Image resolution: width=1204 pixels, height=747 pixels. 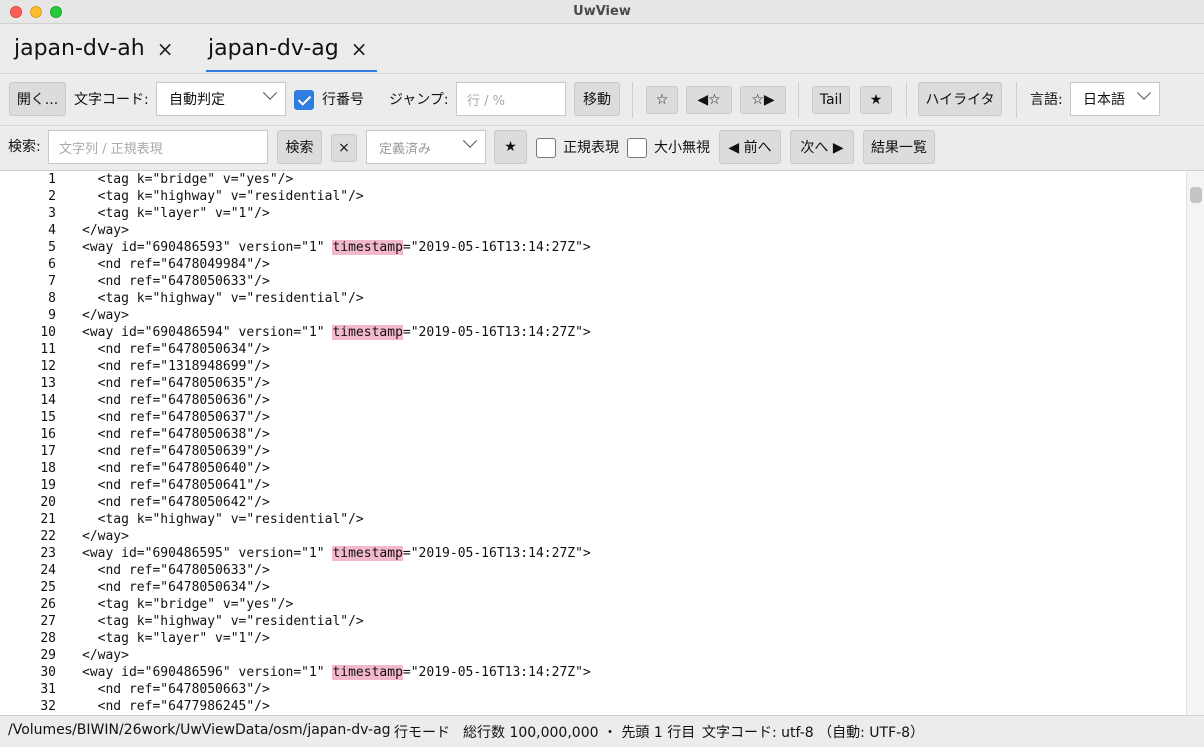 I want to click on highlighter-button: ハイライタ, so click(x=960, y=99).